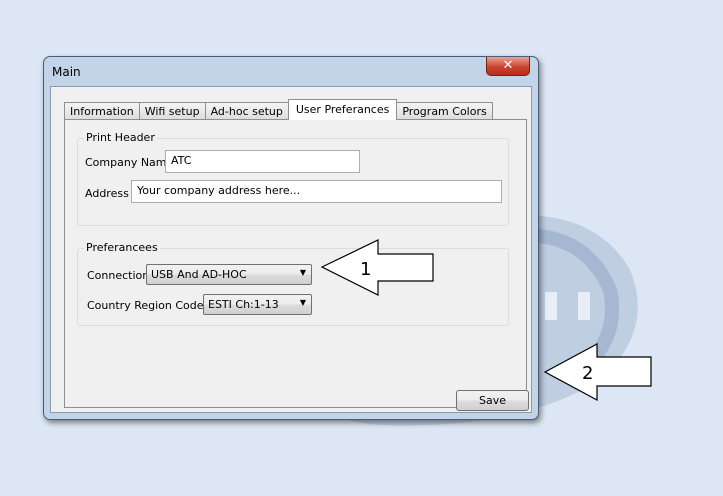 The width and height of the screenshot is (723, 496). What do you see at coordinates (246, 111) in the screenshot?
I see `tab-ad-hoc-setup: Ad-hoc setup` at bounding box center [246, 111].